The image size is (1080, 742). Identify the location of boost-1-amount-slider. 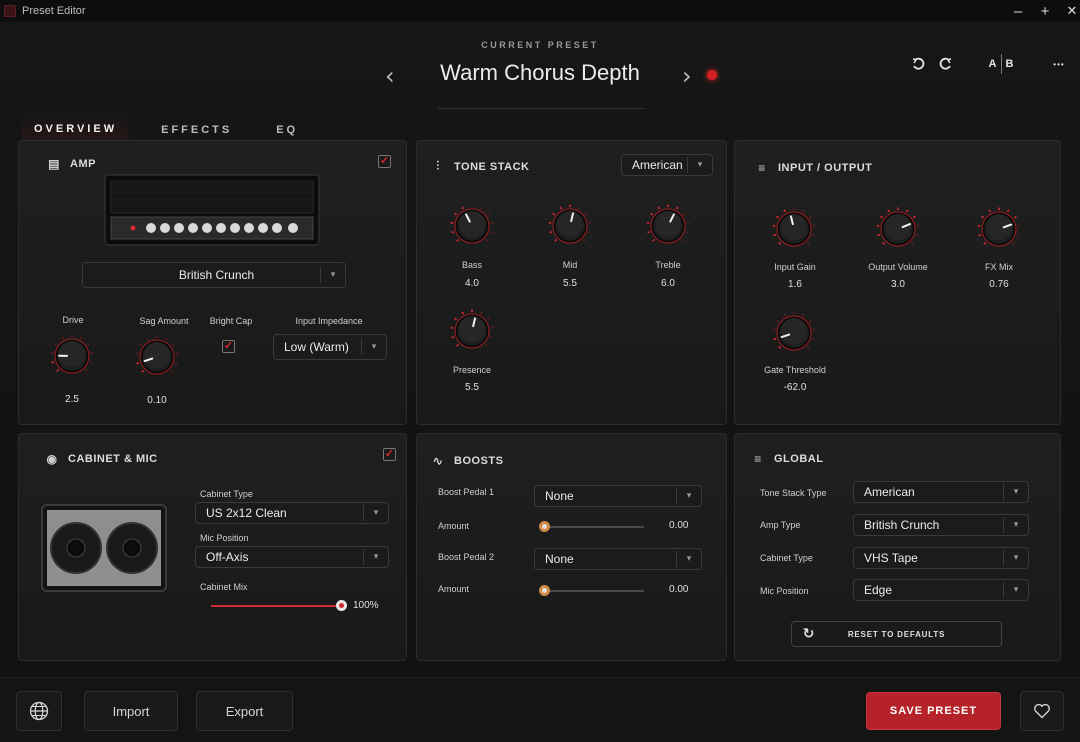
(591, 526).